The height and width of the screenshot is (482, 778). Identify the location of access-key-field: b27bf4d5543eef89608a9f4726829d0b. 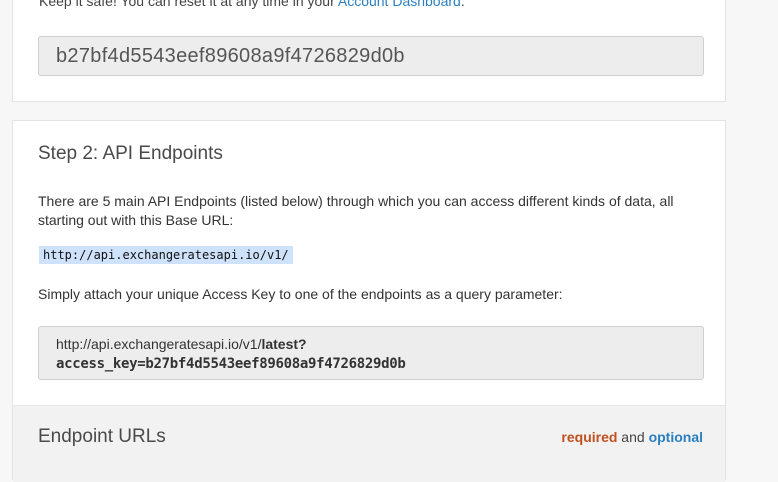
(371, 56).